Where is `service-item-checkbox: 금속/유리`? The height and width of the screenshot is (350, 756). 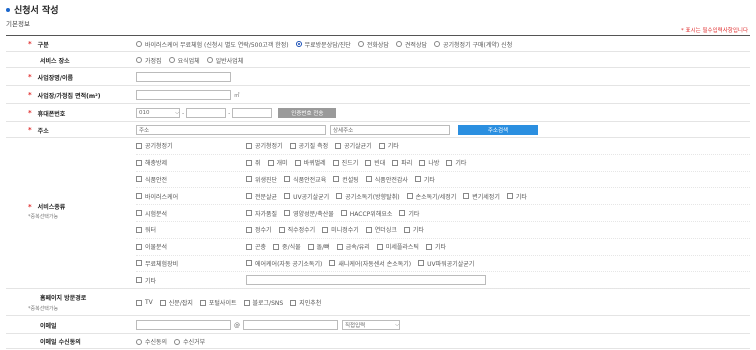
service-item-checkbox: 금속/유리 is located at coordinates (353, 246).